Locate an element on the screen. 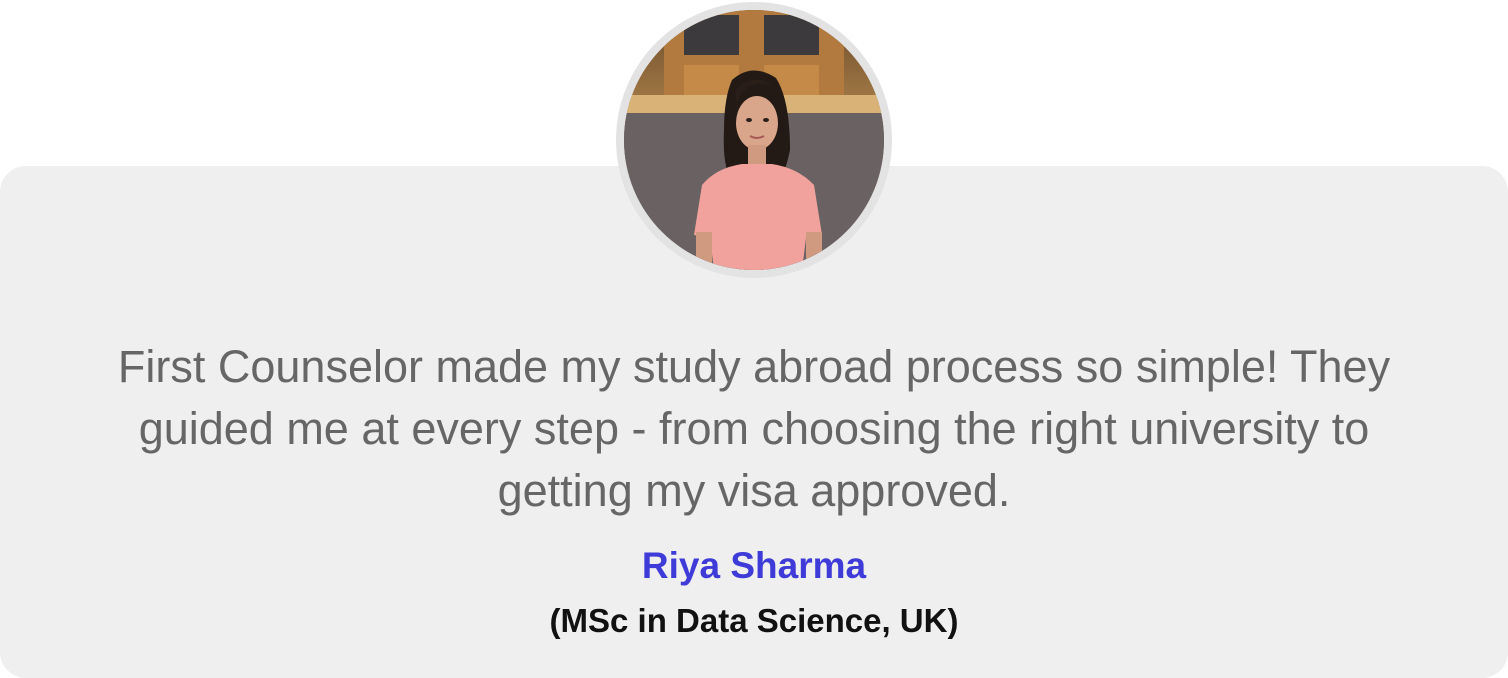 This screenshot has height=678, width=1508. reviewer-name: Riya Sharma is located at coordinates (754, 565).